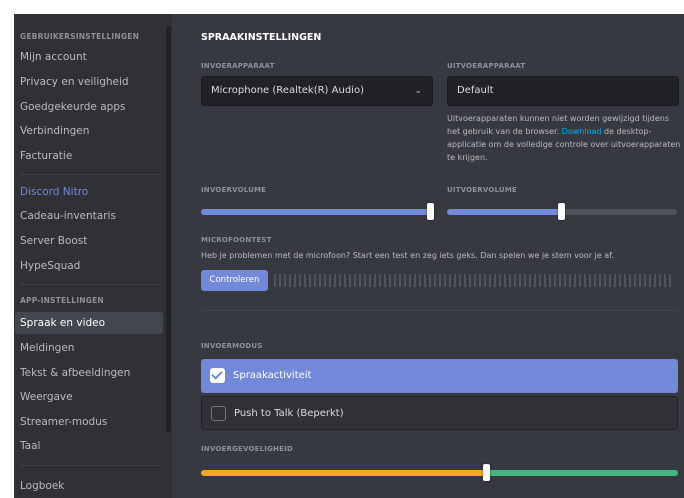 Image resolution: width=684 pixels, height=498 pixels. I want to click on input-mode-voice-activity: Spraakactiviteit, so click(439, 376).